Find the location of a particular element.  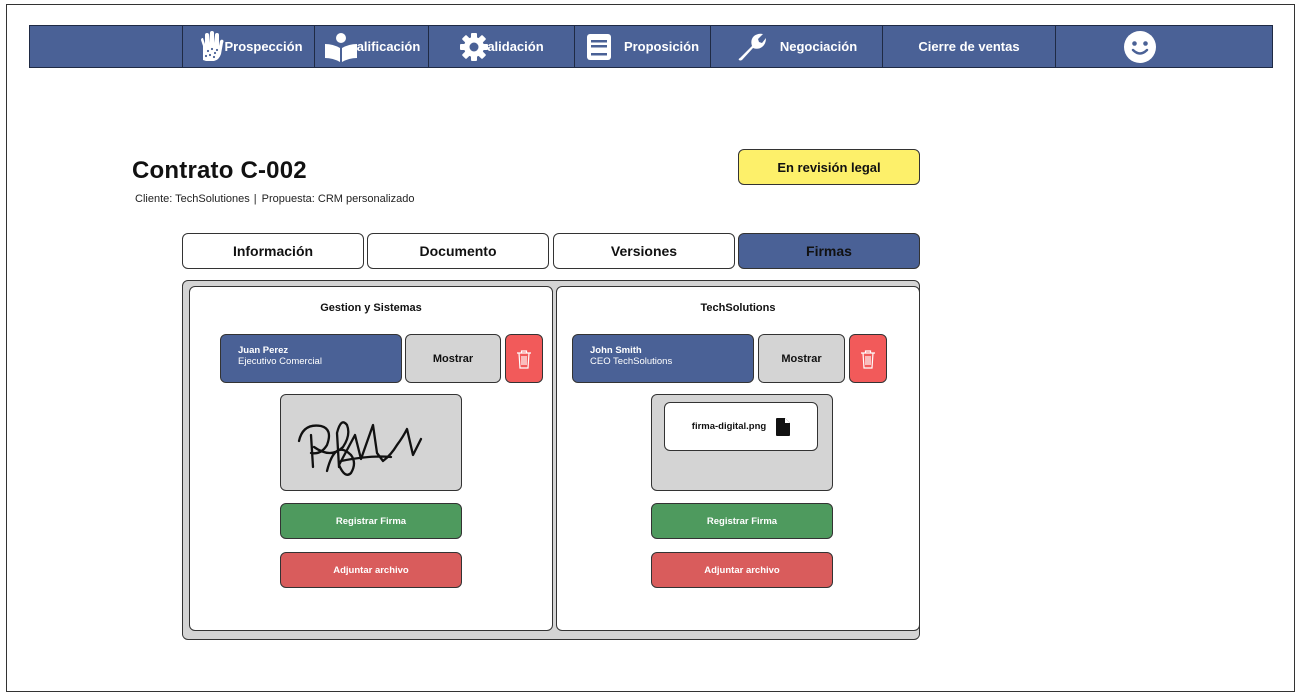

tab-firmas: Firmas is located at coordinates (829, 251).